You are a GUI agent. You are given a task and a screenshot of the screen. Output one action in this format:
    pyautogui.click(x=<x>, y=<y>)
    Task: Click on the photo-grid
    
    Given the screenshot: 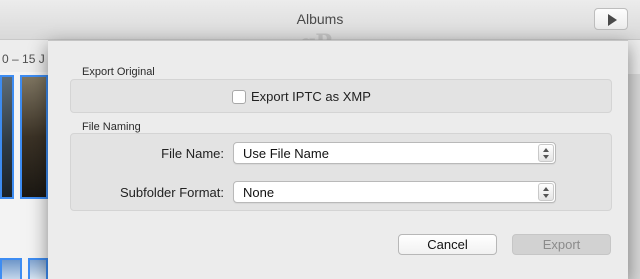 What is the action you would take?
    pyautogui.click(x=24, y=175)
    